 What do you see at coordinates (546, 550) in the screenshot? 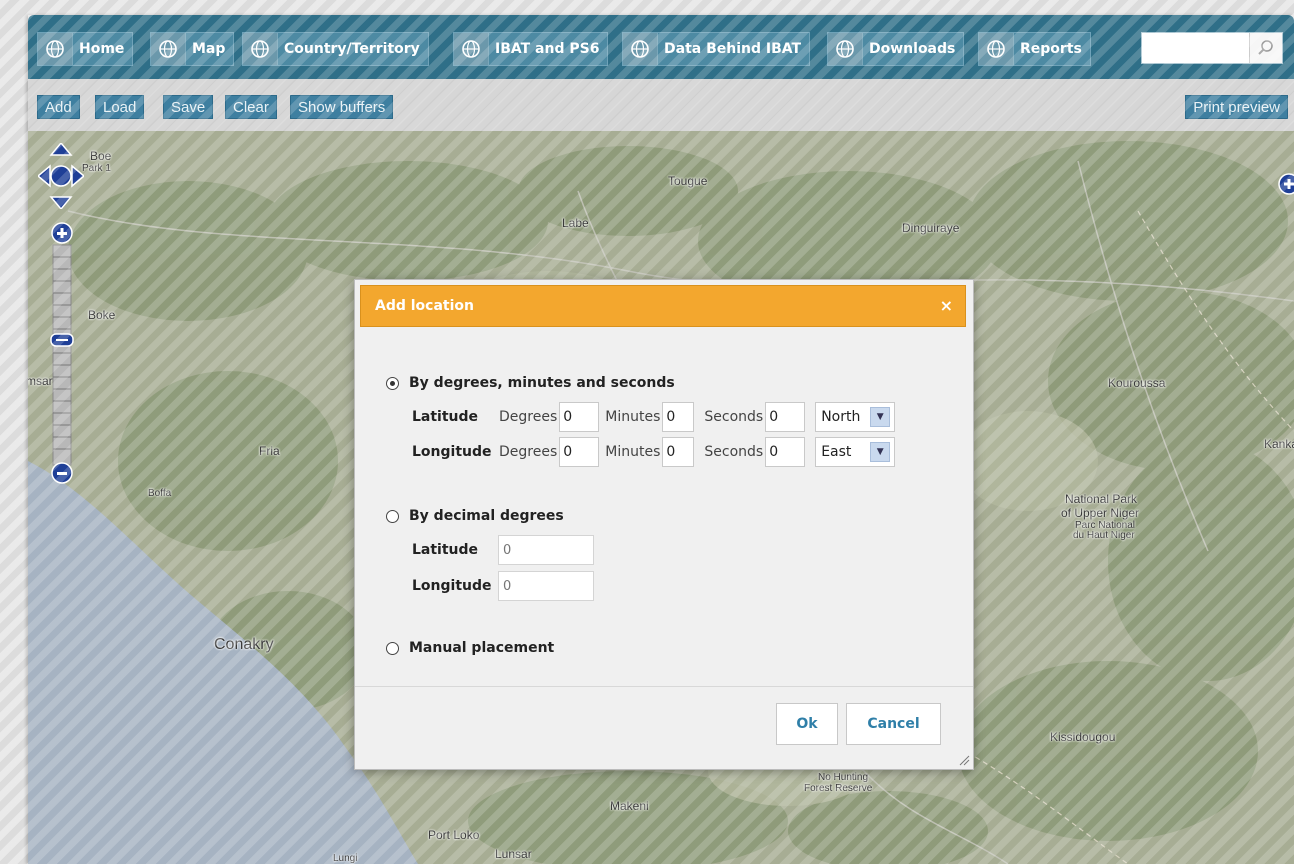
I see `decimal-latitude-input` at bounding box center [546, 550].